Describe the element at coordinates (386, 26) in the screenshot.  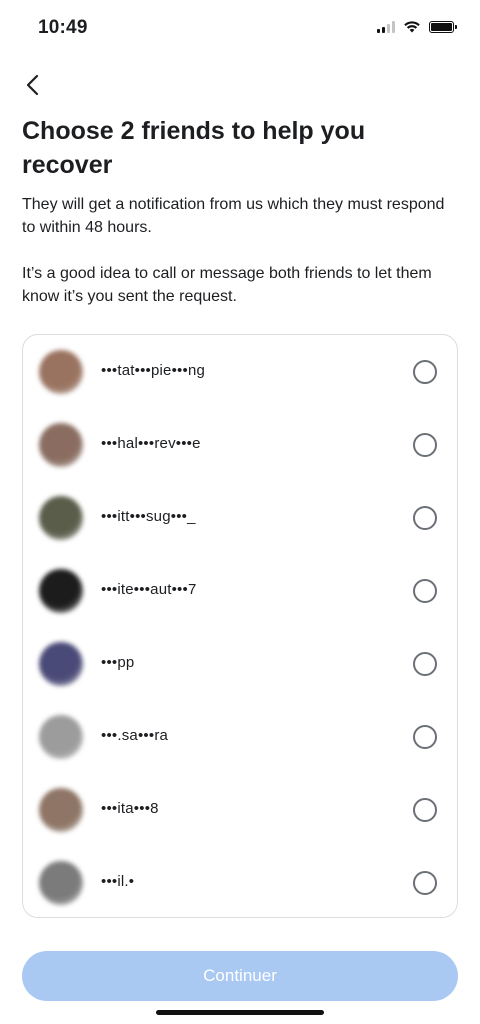
I see `cellular-signal-icon` at that location.